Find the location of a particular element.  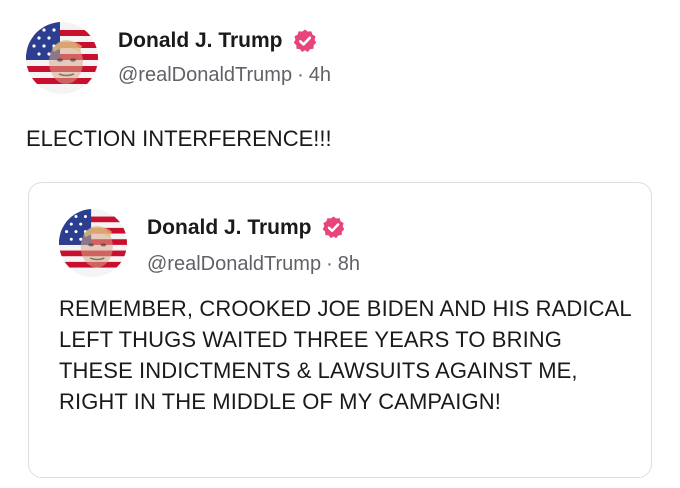

post-meta: @realDonaldTrump · 4h is located at coordinates (224, 75).